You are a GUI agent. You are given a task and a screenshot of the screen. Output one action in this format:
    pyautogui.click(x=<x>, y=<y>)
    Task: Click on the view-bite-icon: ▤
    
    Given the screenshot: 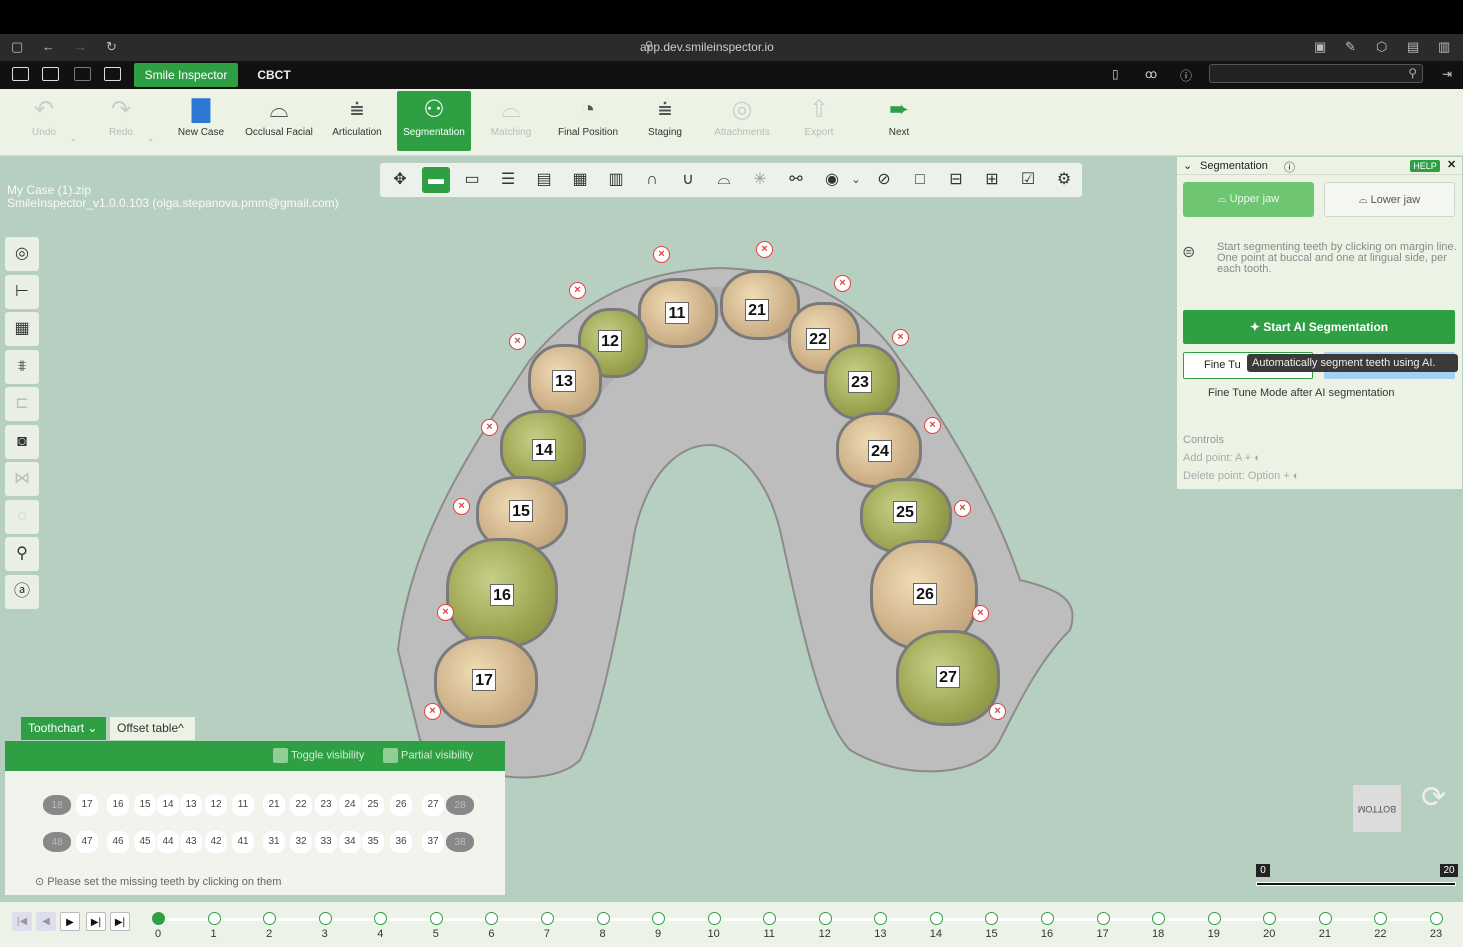 What is the action you would take?
    pyautogui.click(x=544, y=180)
    